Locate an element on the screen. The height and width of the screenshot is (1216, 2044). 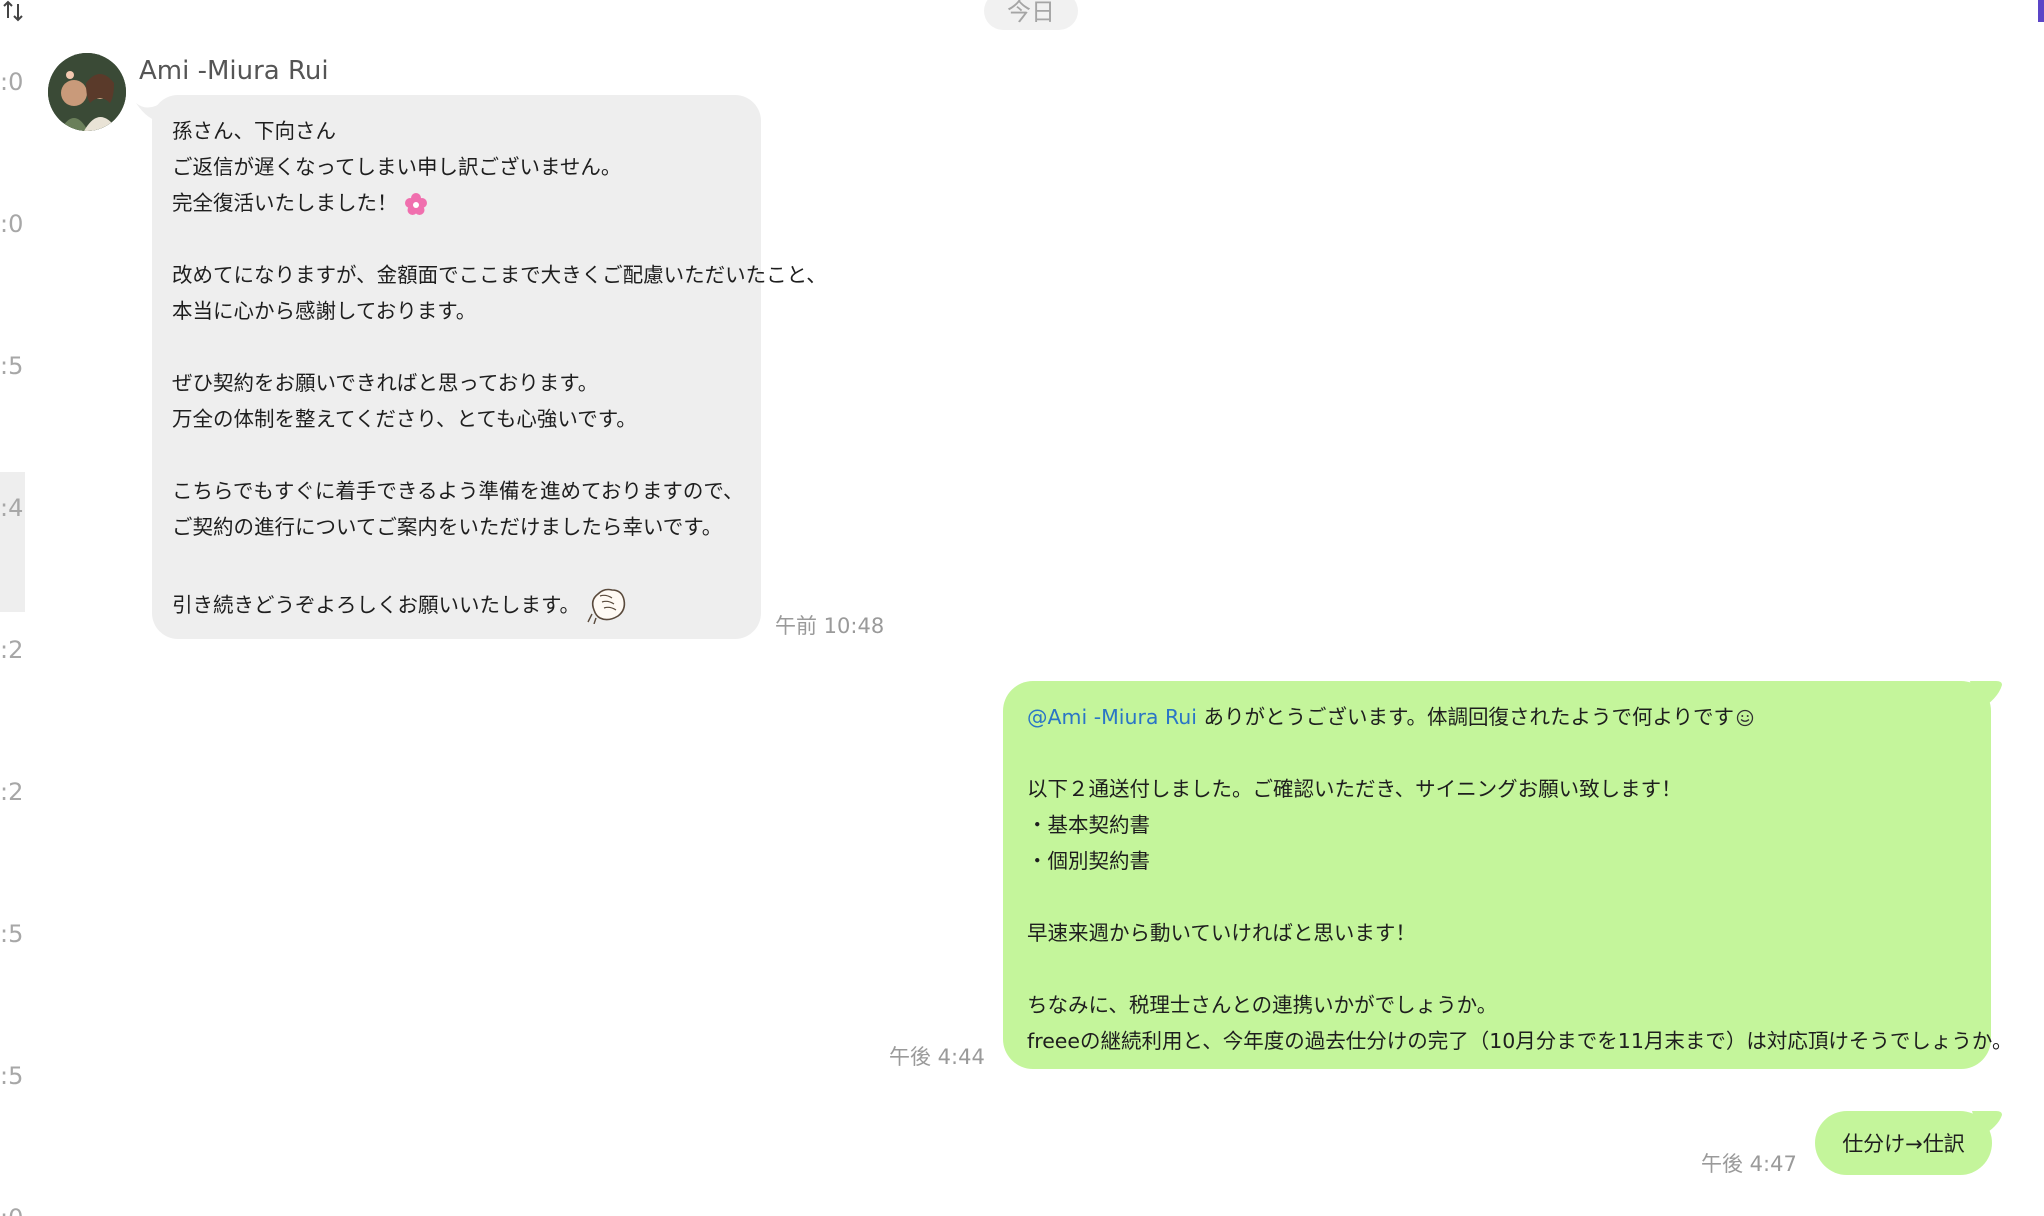
message-line: 孫さん、下向さん is located at coordinates (254, 131).